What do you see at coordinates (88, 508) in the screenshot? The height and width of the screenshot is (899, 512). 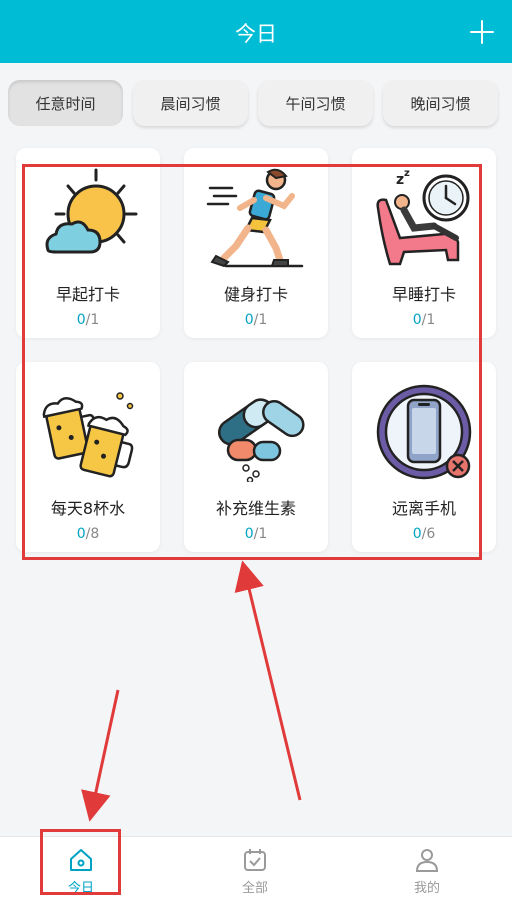 I see `habit-name: 每天8杯水` at bounding box center [88, 508].